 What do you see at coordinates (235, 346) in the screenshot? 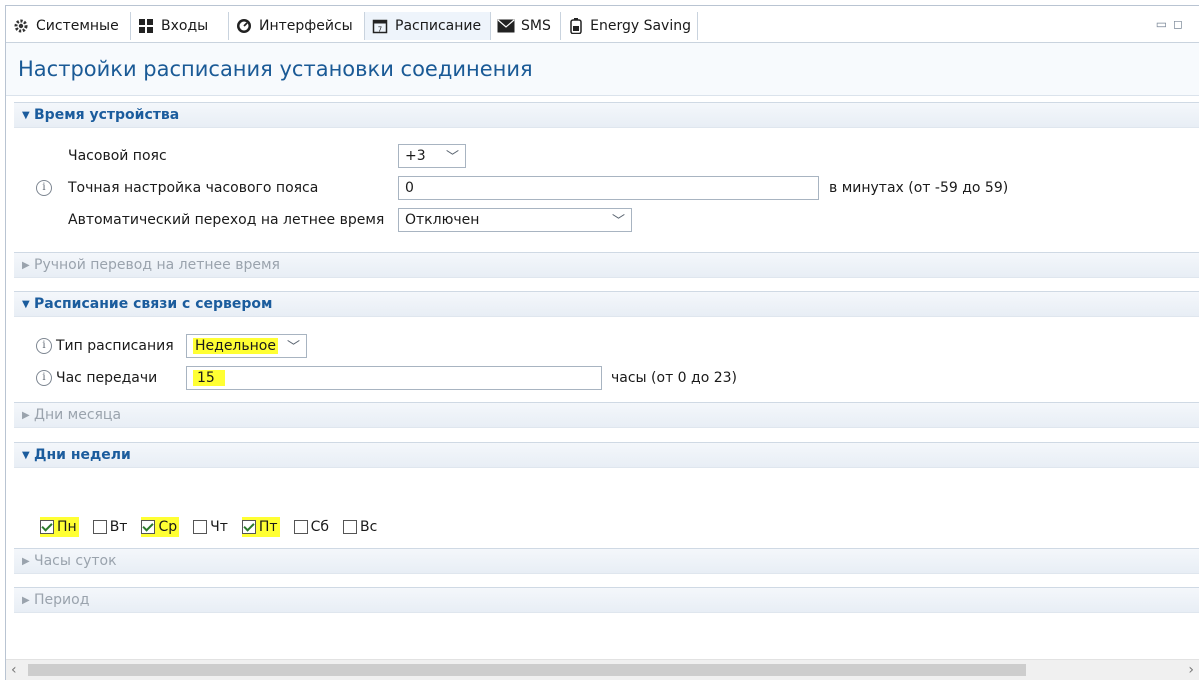
I see `schedule-type-value: Недельное` at bounding box center [235, 346].